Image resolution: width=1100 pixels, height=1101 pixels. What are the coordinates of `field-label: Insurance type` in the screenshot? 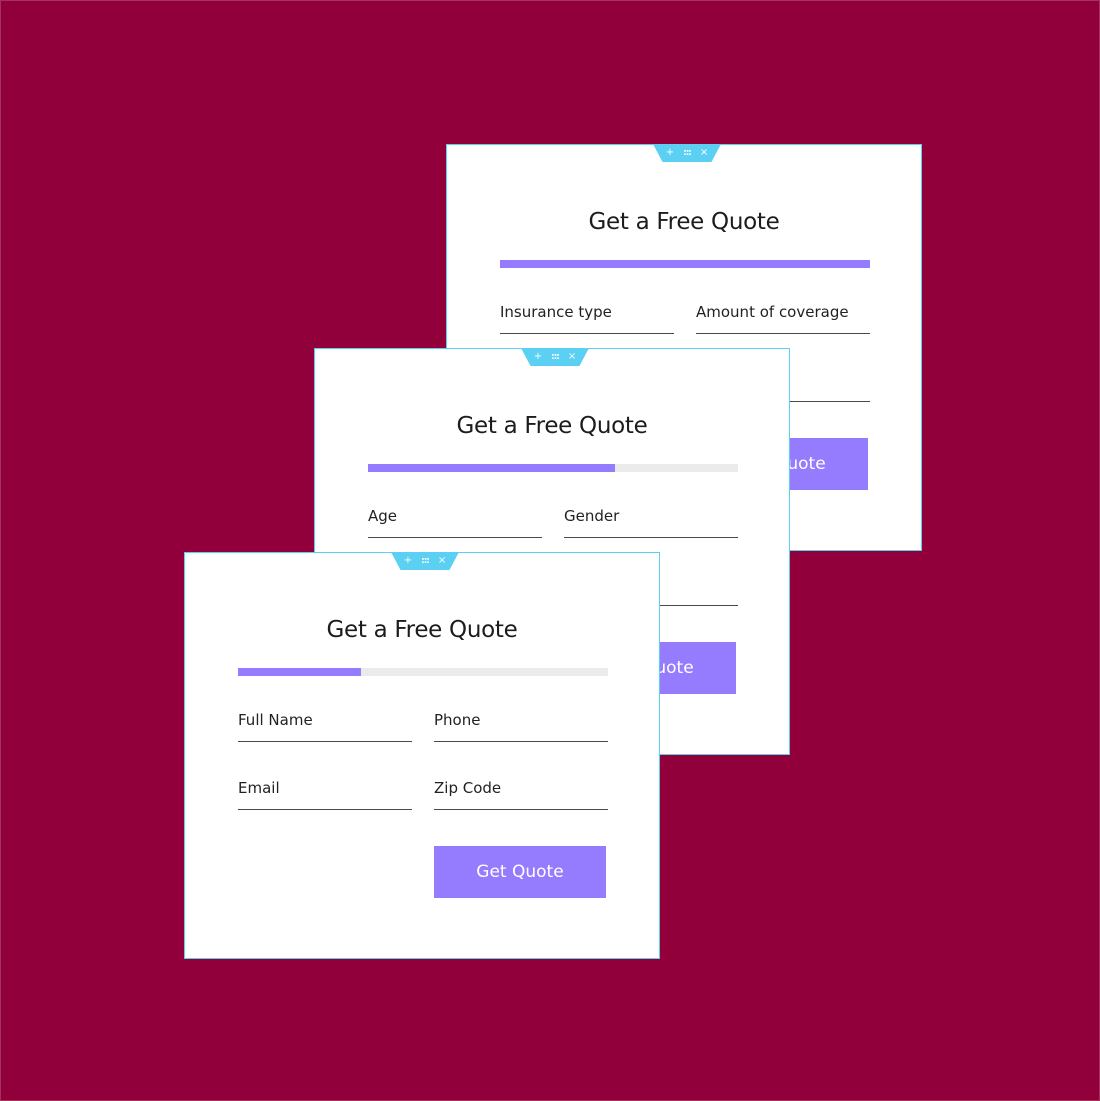 It's located at (556, 312).